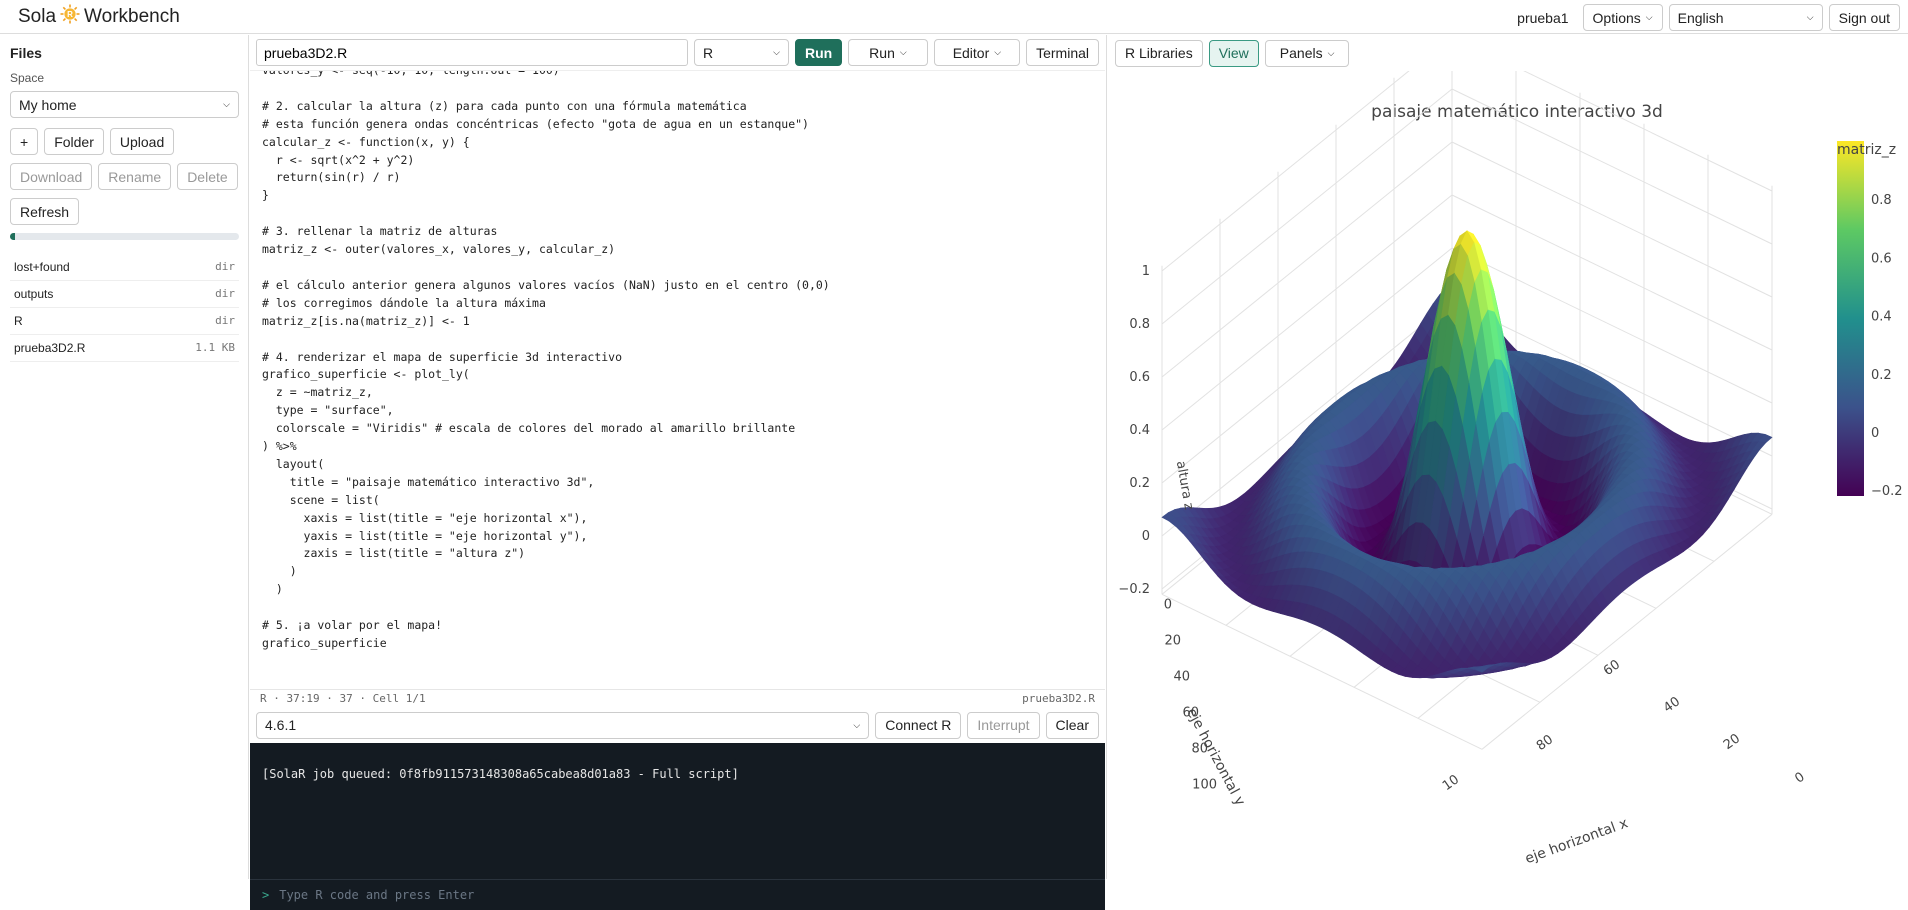 The height and width of the screenshot is (910, 1908). I want to click on code-line: grafico_superficie, so click(324, 643).